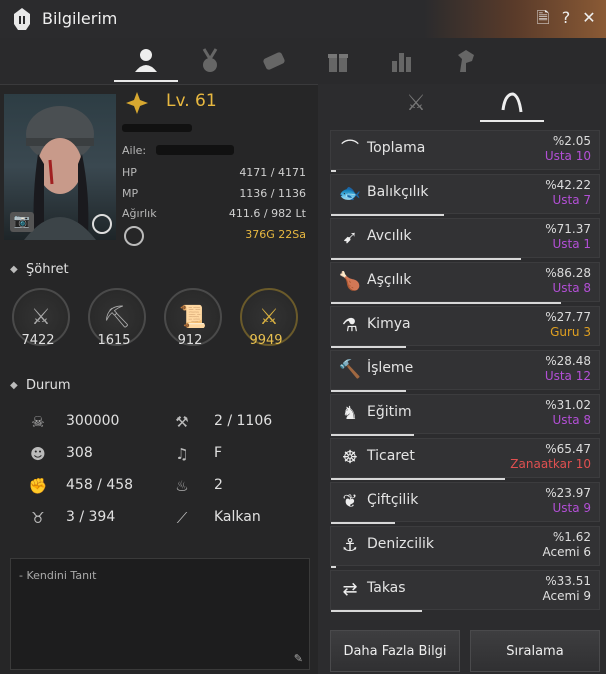 The image size is (606, 674). Describe the element at coordinates (571, 141) in the screenshot. I see `lifeskill-percent: %2.05` at that location.